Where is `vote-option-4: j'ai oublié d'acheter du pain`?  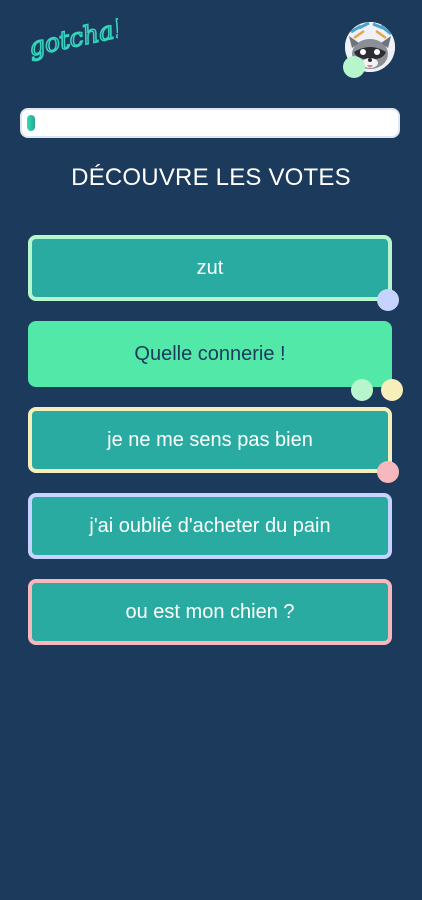
vote-option-4: j'ai oublié d'acheter du pain is located at coordinates (210, 526).